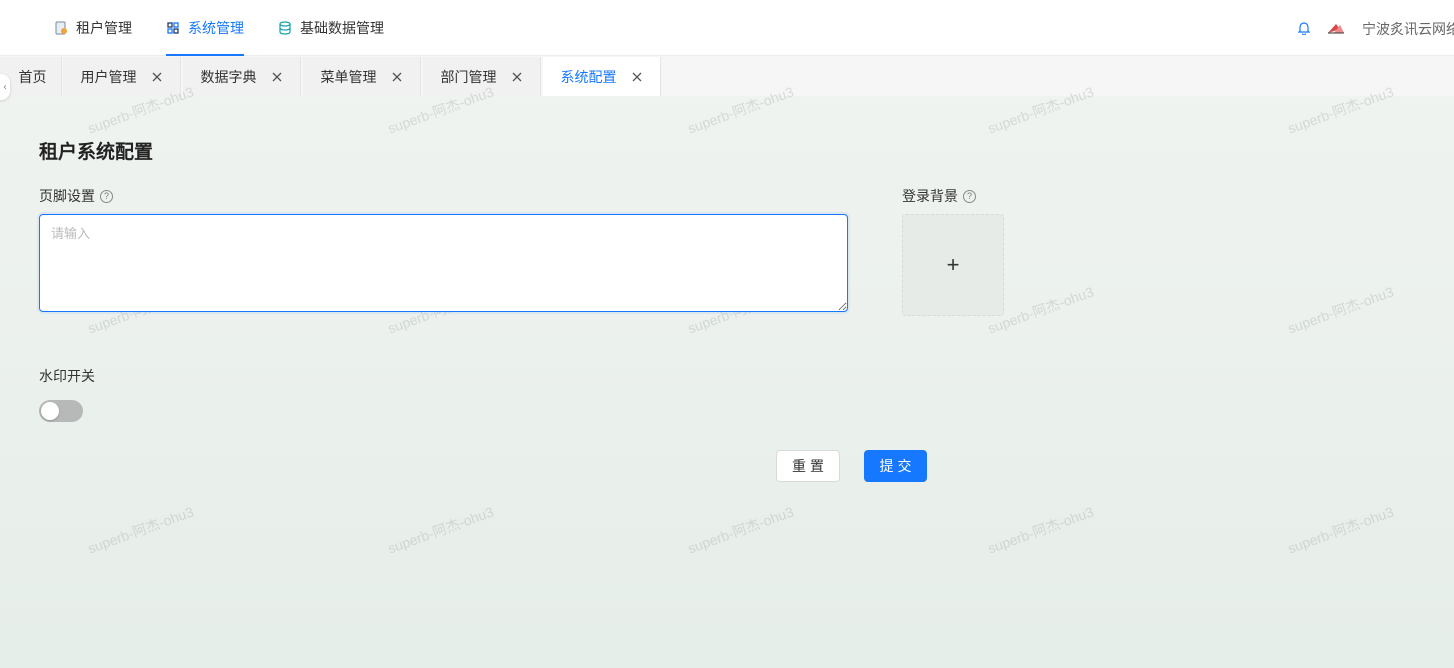 This screenshot has height=668, width=1454. Describe the element at coordinates (727, 28) in the screenshot. I see `top-header: 租户管理 系统管理 基础数据管理 宁波炙讯云网络` at that location.